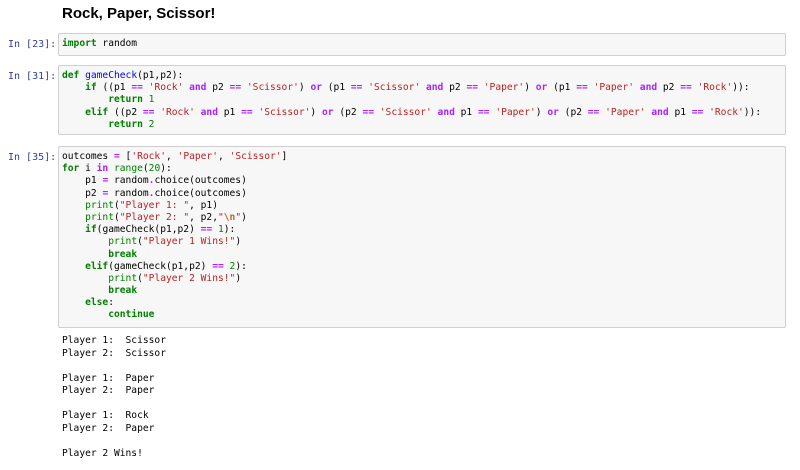  I want to click on code-token: , p1), so click(203, 205).